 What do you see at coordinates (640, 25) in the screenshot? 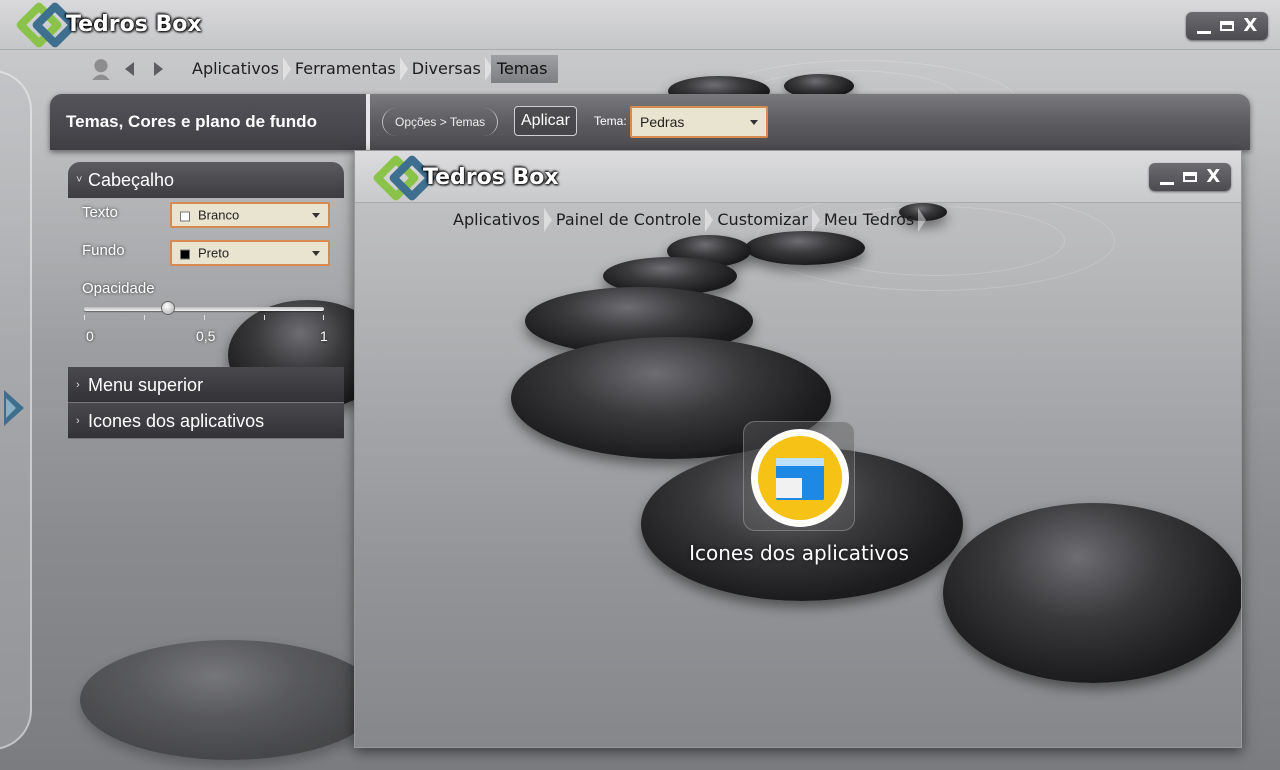
I see `title-bar: Tedros Box X` at bounding box center [640, 25].